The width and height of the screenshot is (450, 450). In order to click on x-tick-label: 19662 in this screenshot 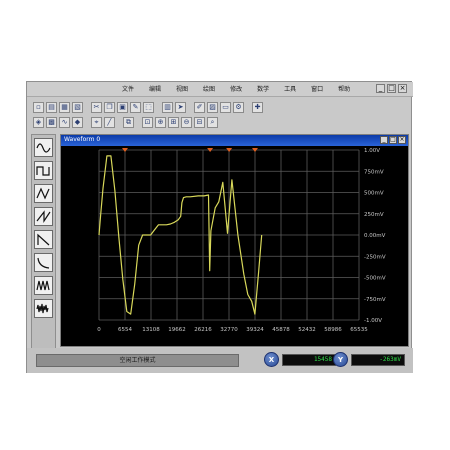, I will do `click(177, 330)`.